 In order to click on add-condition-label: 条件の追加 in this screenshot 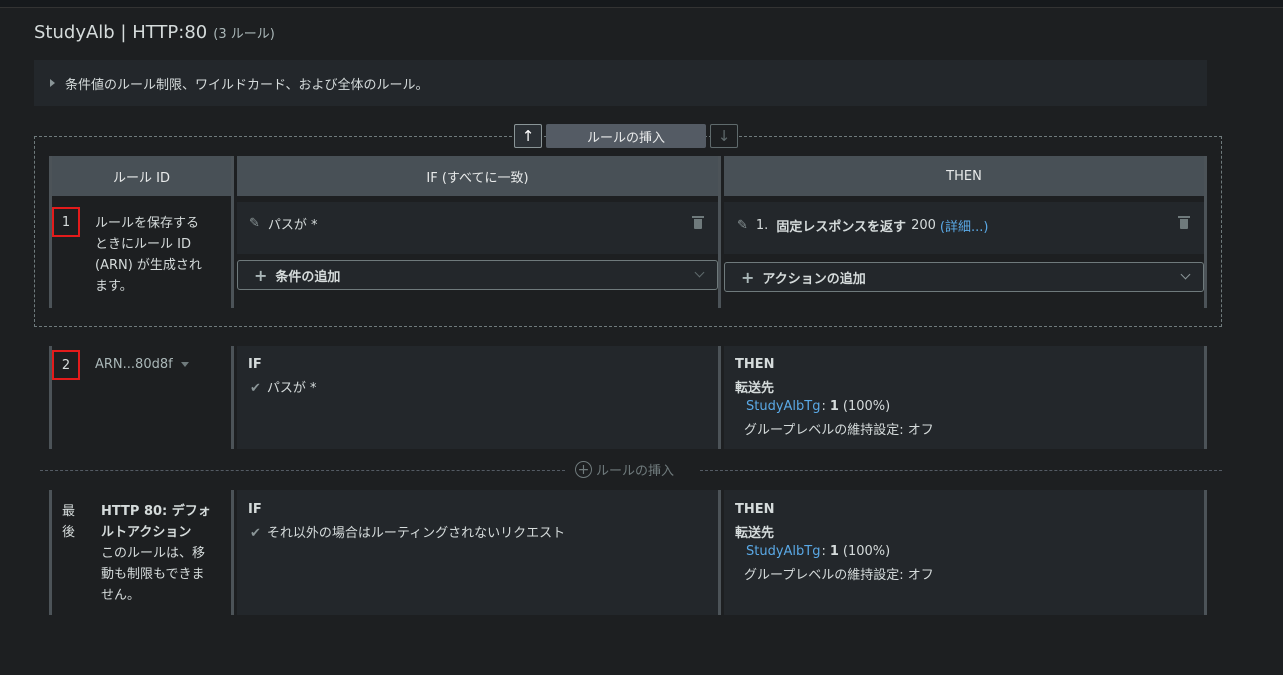, I will do `click(308, 277)`.